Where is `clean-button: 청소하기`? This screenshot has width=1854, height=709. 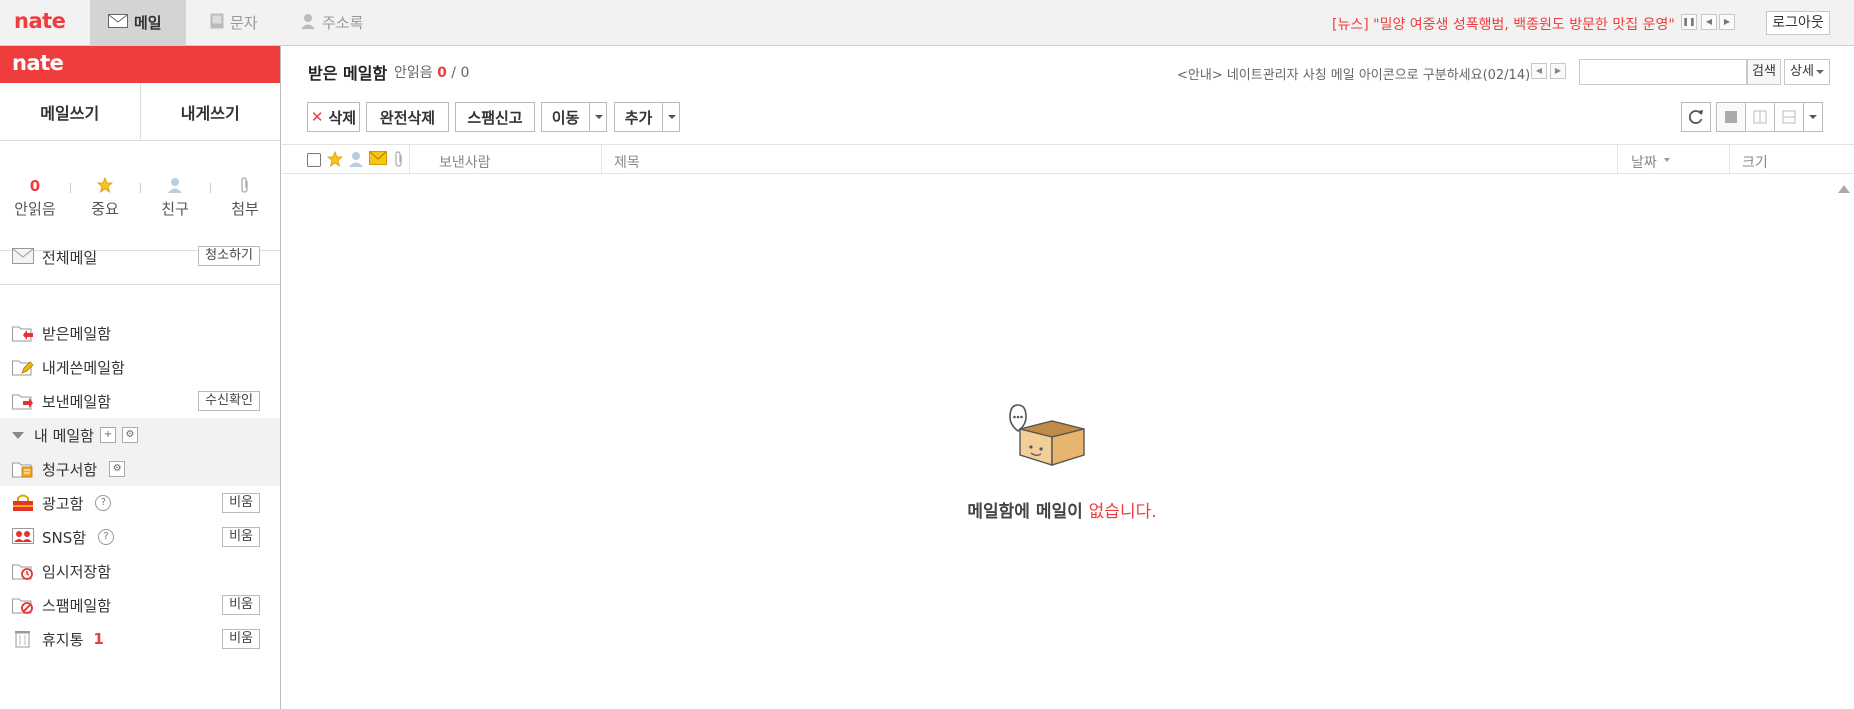 clean-button: 청소하기 is located at coordinates (229, 256).